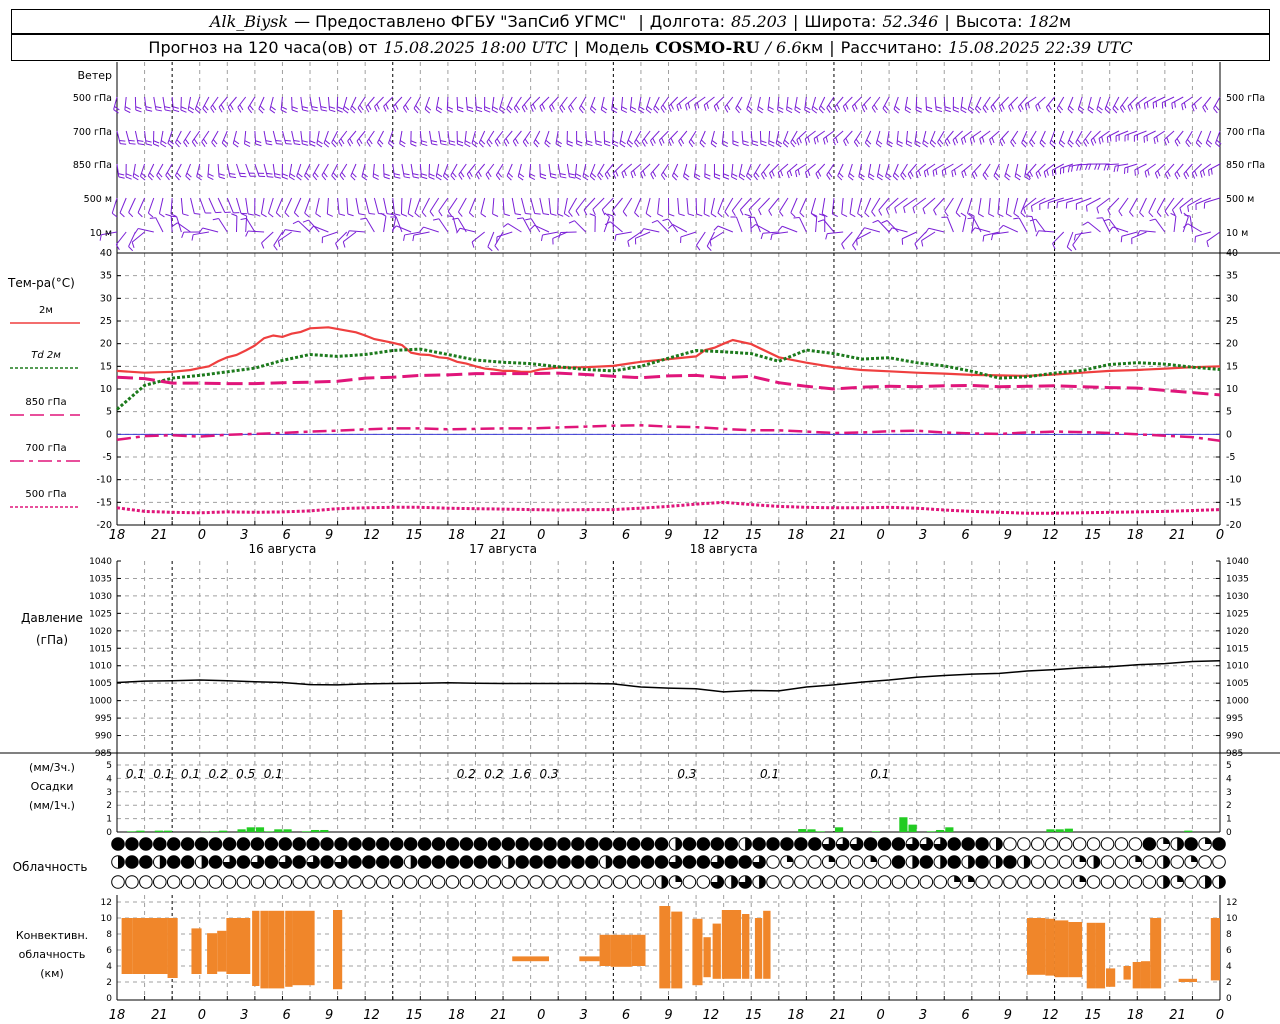 This screenshot has width=1280, height=1024. I want to click on temp-legend-label: 500 гПа, so click(45, 494).